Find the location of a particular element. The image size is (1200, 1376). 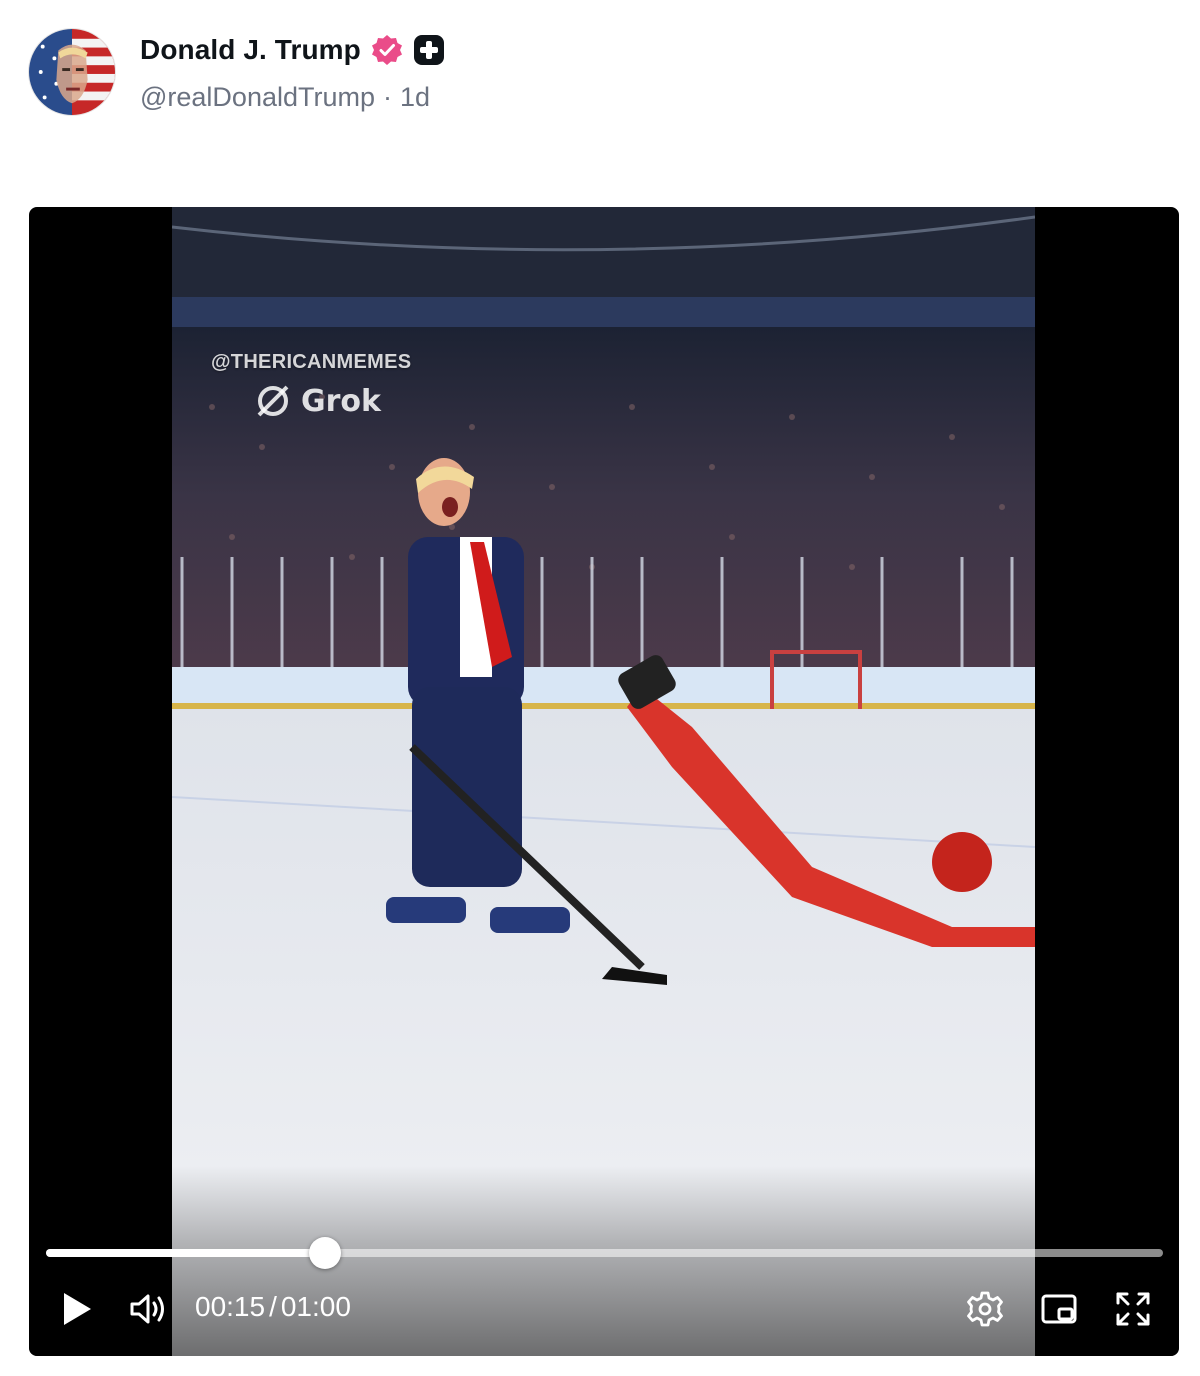

grok-watermark-logo: Grok is located at coordinates (317, 401).